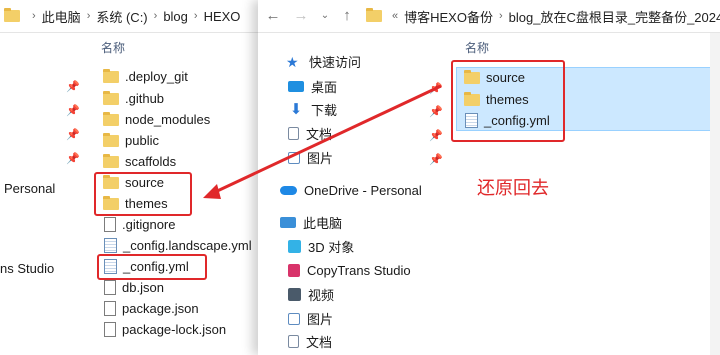 The width and height of the screenshot is (720, 355). What do you see at coordinates (212, 191) in the screenshot?
I see `arrow-head-icon` at bounding box center [212, 191].